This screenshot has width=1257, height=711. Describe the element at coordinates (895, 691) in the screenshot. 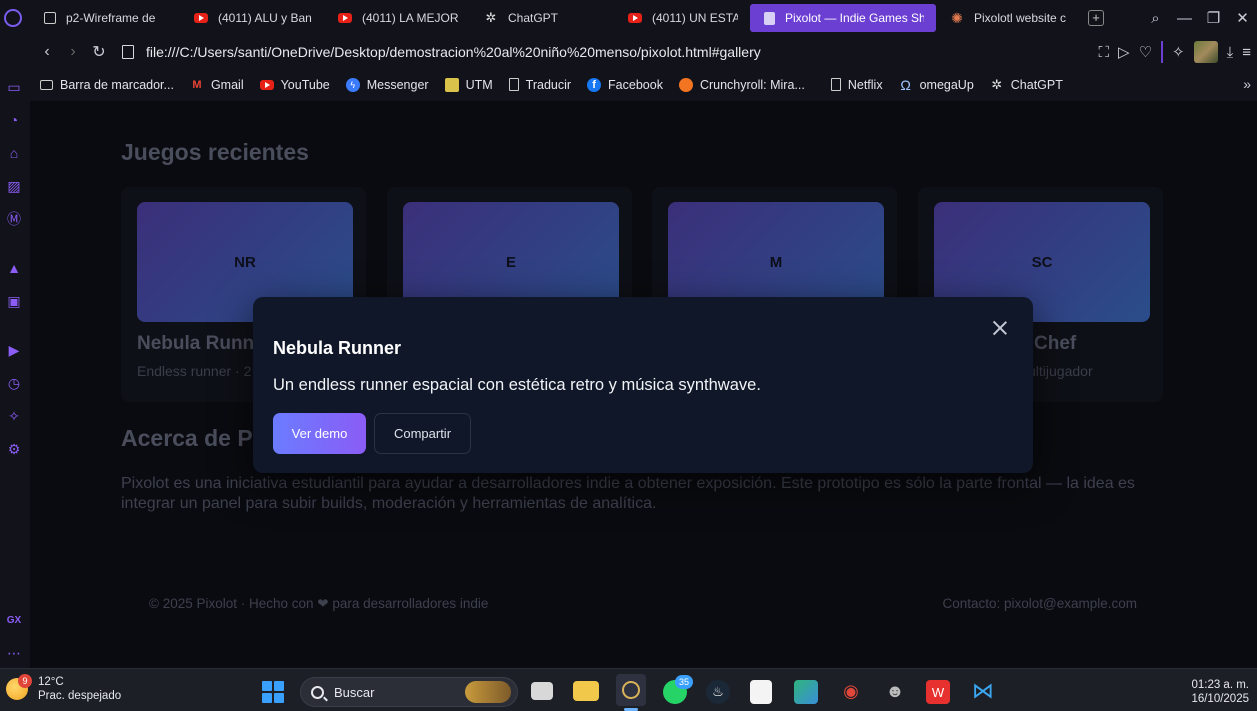

I see `gimp-icon: ☻` at that location.